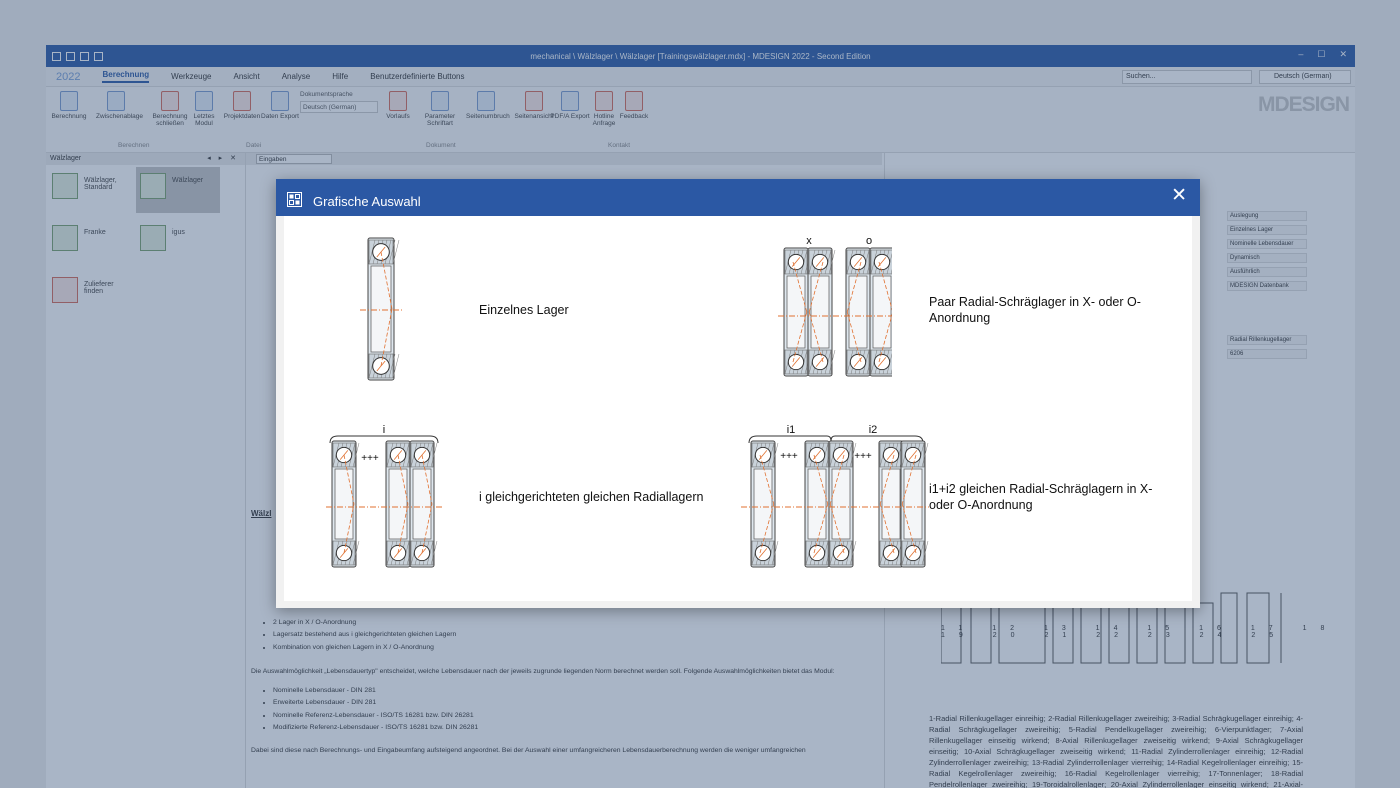  I want to click on close-icon: ✕, so click(1179, 195).